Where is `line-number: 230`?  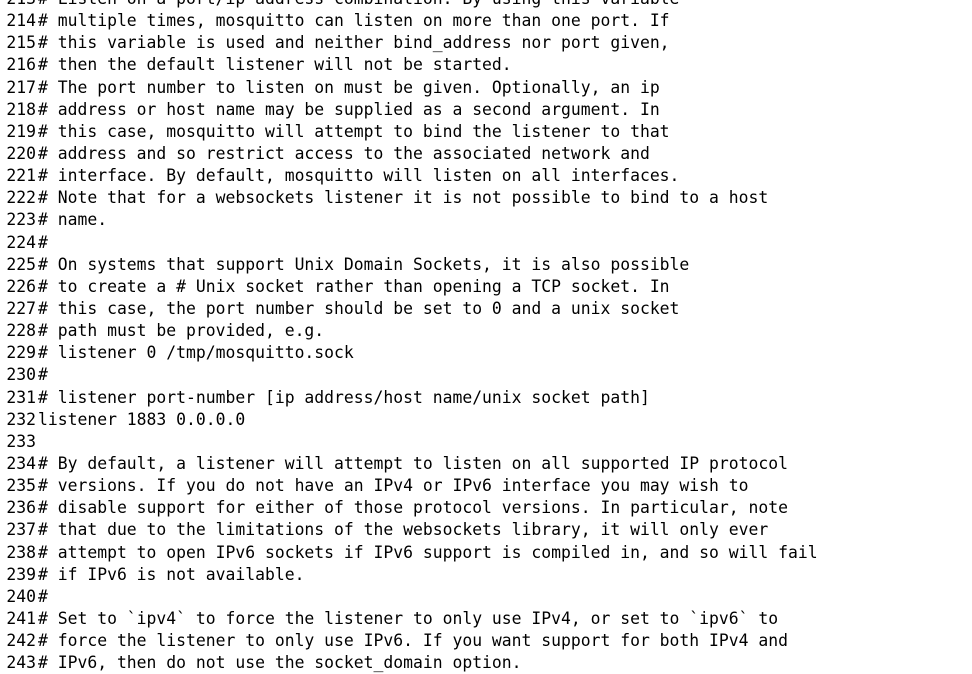 line-number: 230 is located at coordinates (21, 375).